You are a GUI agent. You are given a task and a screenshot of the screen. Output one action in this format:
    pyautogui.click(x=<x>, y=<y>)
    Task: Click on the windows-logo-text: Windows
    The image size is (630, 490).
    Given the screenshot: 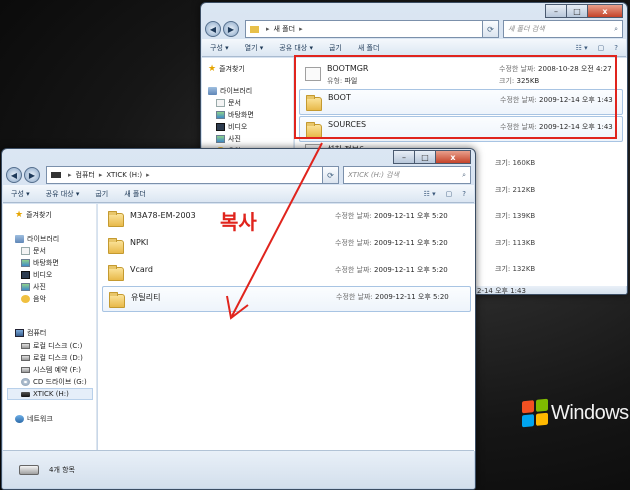 What is the action you would take?
    pyautogui.click(x=590, y=412)
    